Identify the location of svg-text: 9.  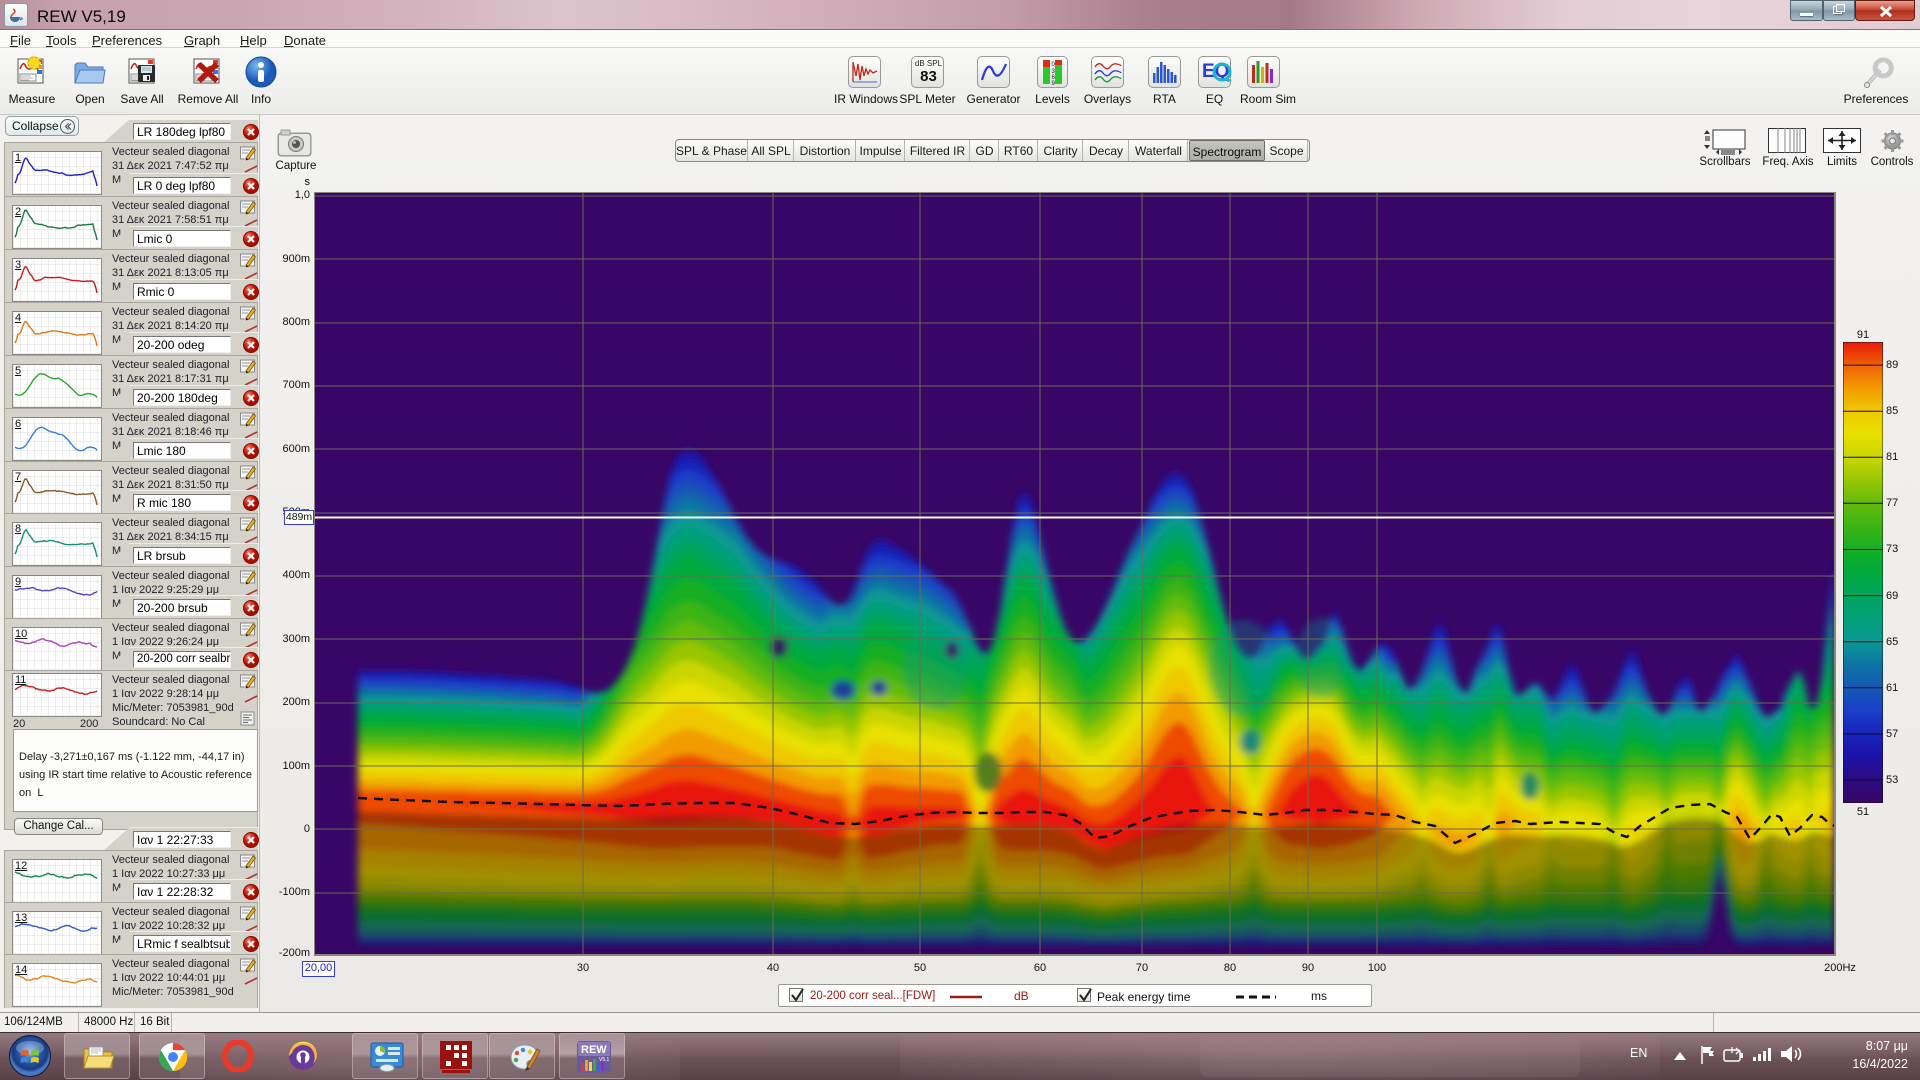
(1054, 84).